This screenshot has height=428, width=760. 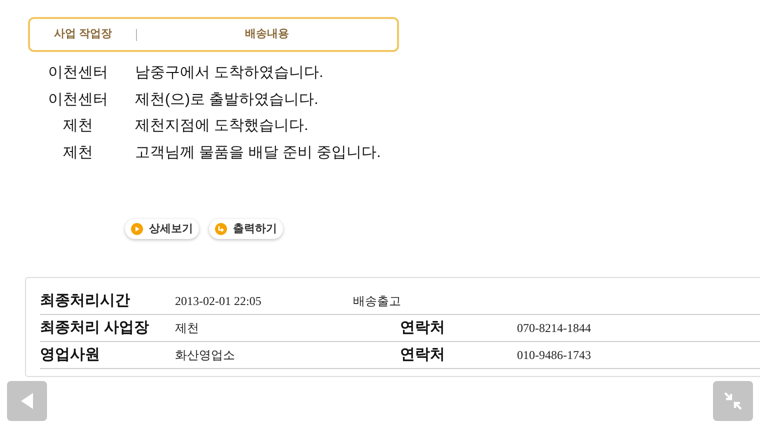 I want to click on collapse-icon, so click(x=733, y=401).